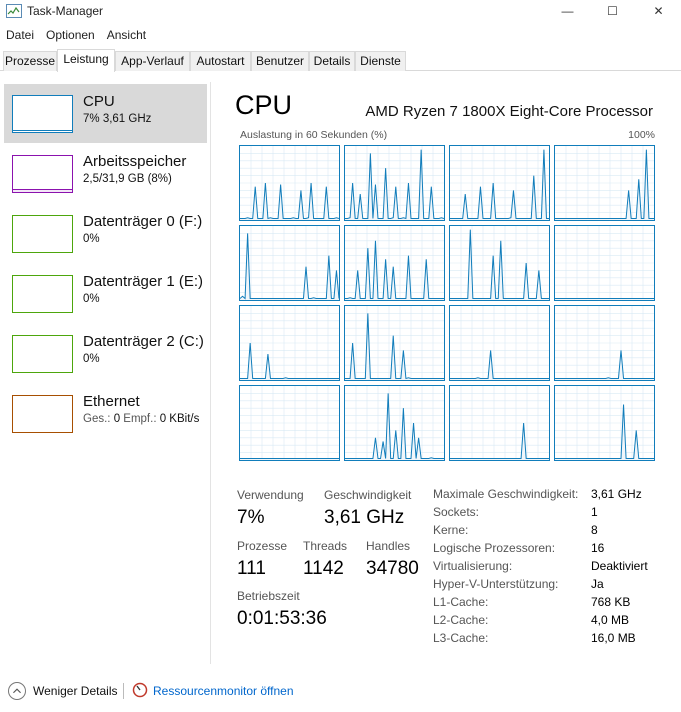 This screenshot has height=712, width=681. I want to click on sidebar-item-datentraeger-0: Datenträger 0 (F:) 0%, so click(105, 233).